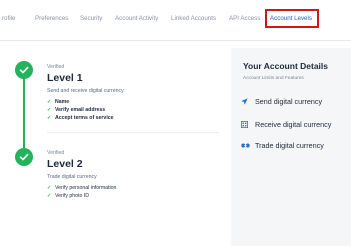 The height and width of the screenshot is (246, 351). What do you see at coordinates (244, 18) in the screenshot?
I see `tab-api-access: API Access` at bounding box center [244, 18].